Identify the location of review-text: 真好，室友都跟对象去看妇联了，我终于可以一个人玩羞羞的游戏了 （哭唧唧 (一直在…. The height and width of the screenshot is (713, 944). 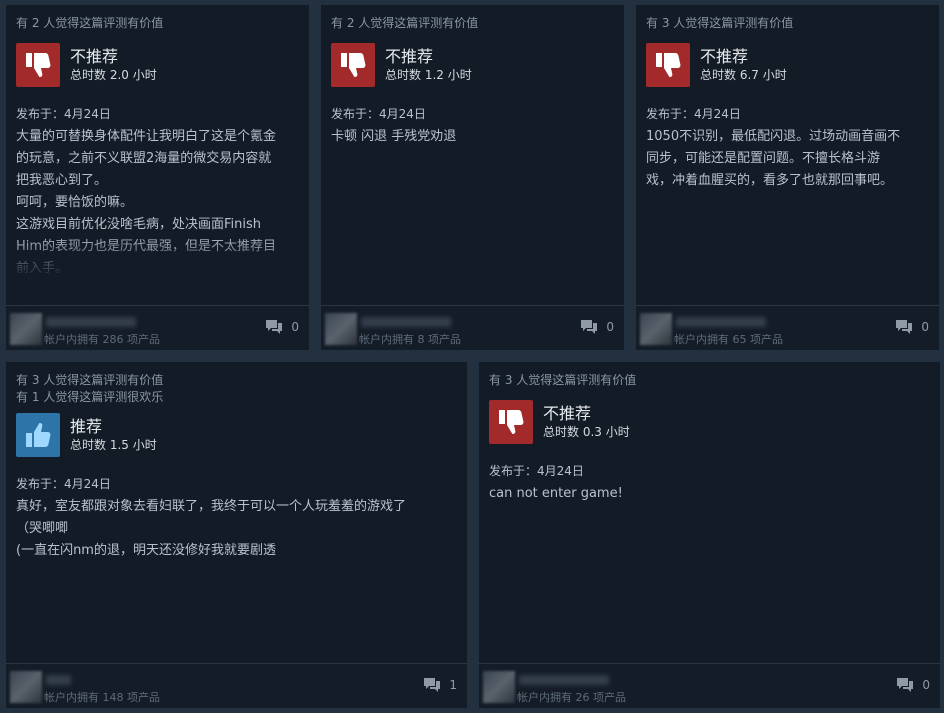
(241, 529).